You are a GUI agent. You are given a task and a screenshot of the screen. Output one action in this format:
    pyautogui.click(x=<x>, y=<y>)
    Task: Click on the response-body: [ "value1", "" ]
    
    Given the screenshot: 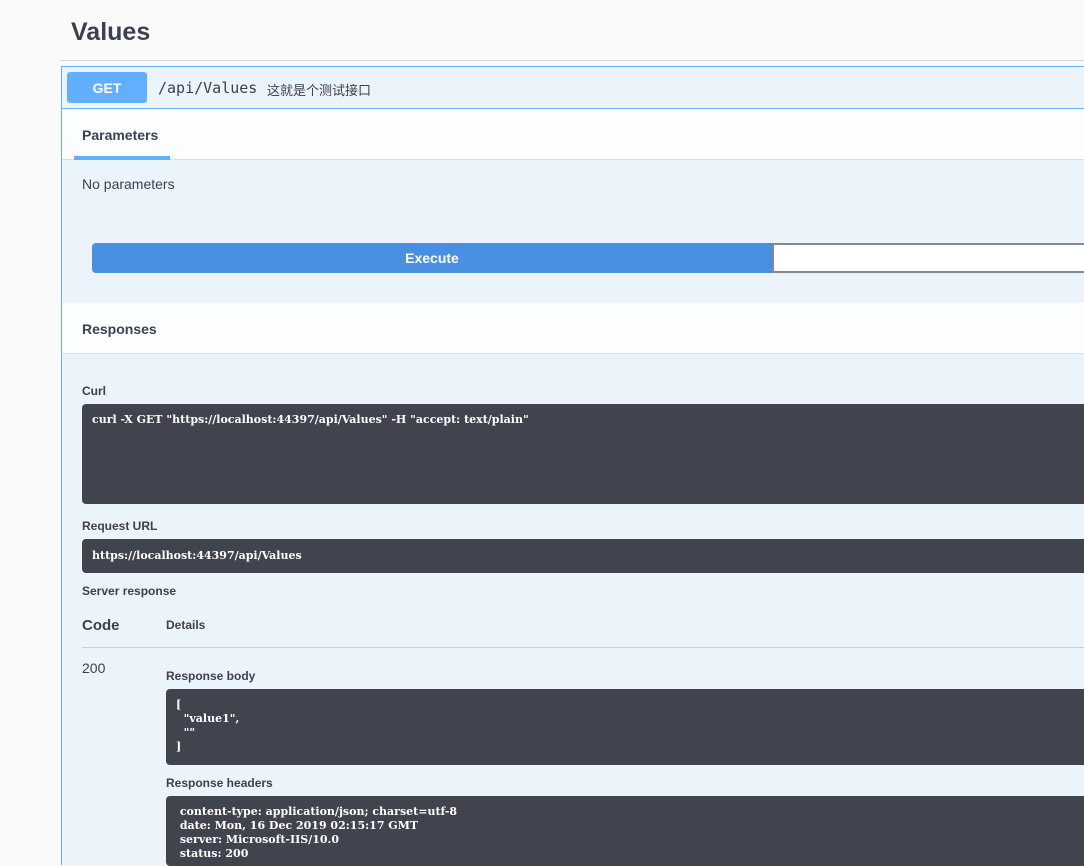 What is the action you would take?
    pyautogui.click(x=208, y=725)
    